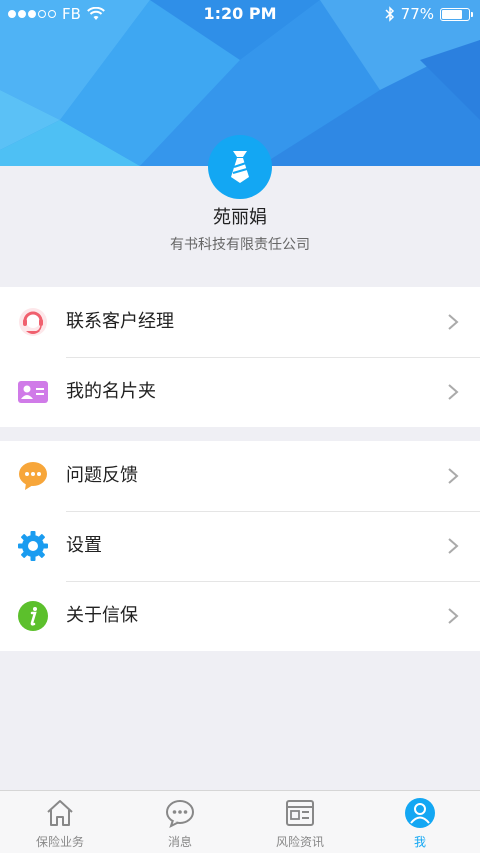 This screenshot has width=480, height=853. Describe the element at coordinates (299, 842) in the screenshot. I see `tab-label: 风险资讯` at that location.